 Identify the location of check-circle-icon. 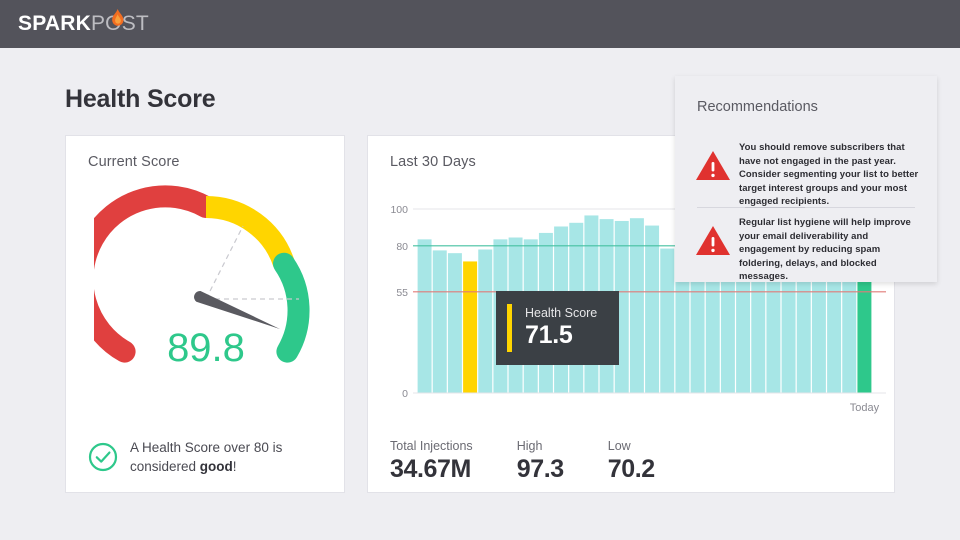
(103, 457).